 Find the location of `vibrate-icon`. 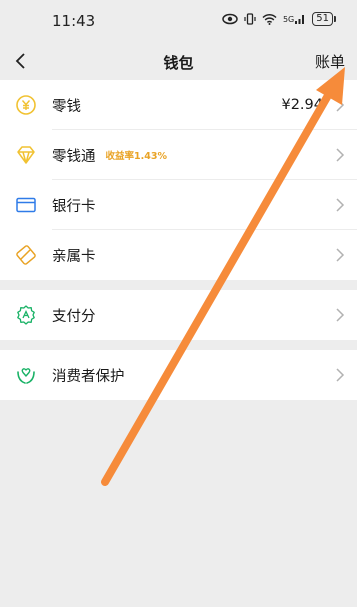

vibrate-icon is located at coordinates (250, 19).